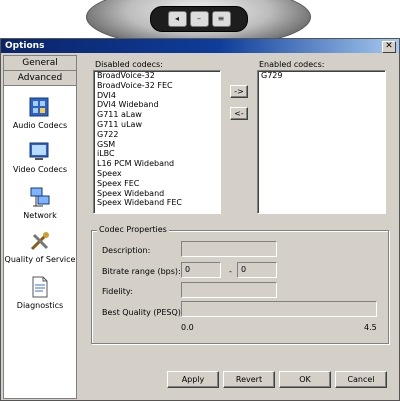  What do you see at coordinates (157, 86) in the screenshot?
I see `list-item: BroadVoice-32 FEC` at bounding box center [157, 86].